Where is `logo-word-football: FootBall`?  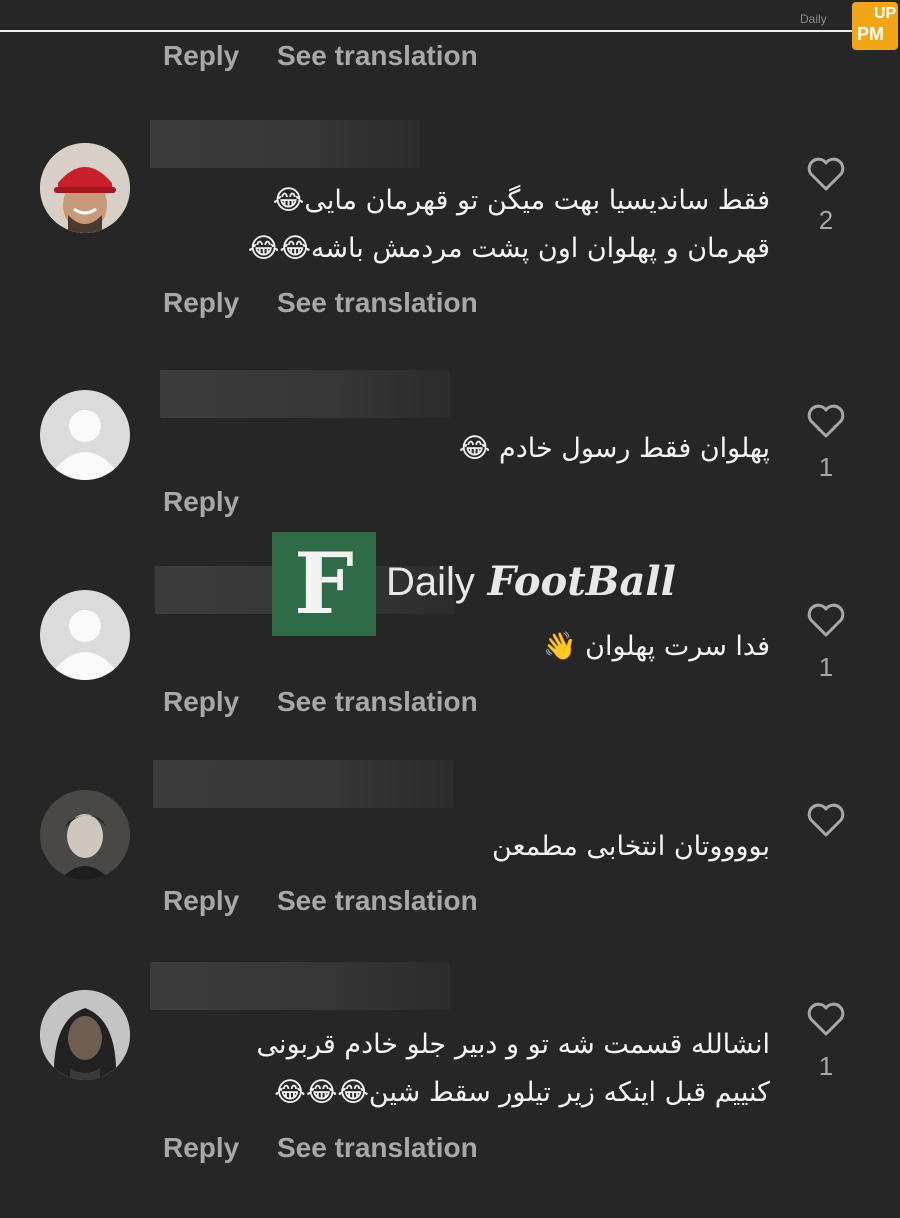
logo-word-football: FootBall is located at coordinates (581, 581).